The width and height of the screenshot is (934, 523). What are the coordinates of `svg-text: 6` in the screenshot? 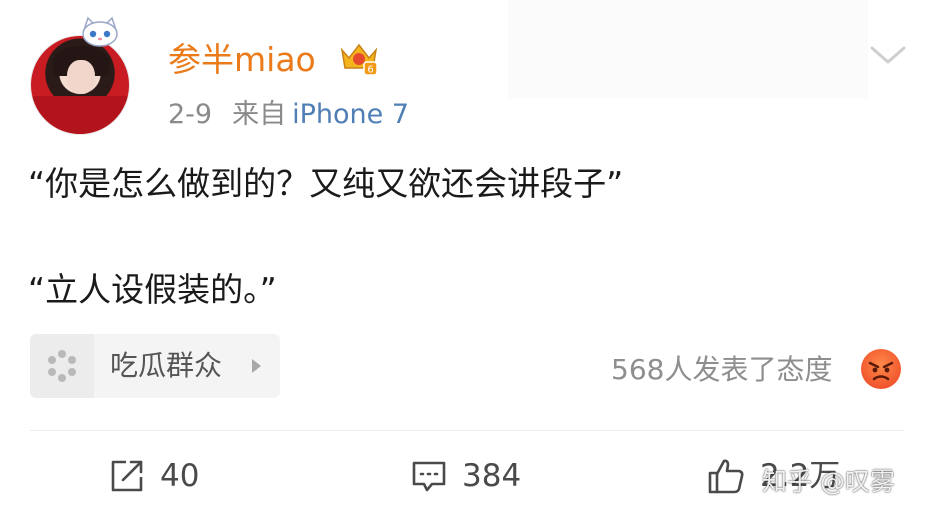 It's located at (370, 70).